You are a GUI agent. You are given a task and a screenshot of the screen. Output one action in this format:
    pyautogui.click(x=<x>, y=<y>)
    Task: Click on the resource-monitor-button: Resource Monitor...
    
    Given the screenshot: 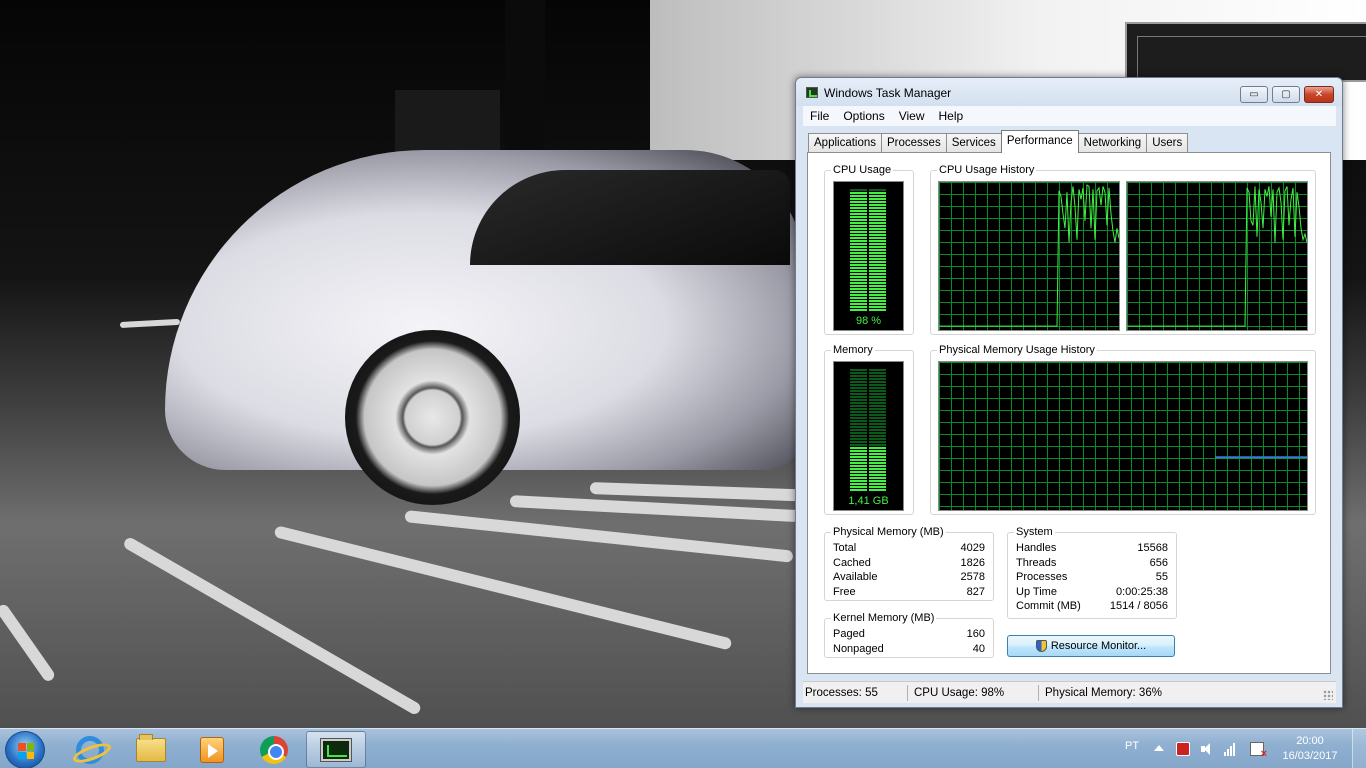 What is the action you would take?
    pyautogui.click(x=1091, y=646)
    